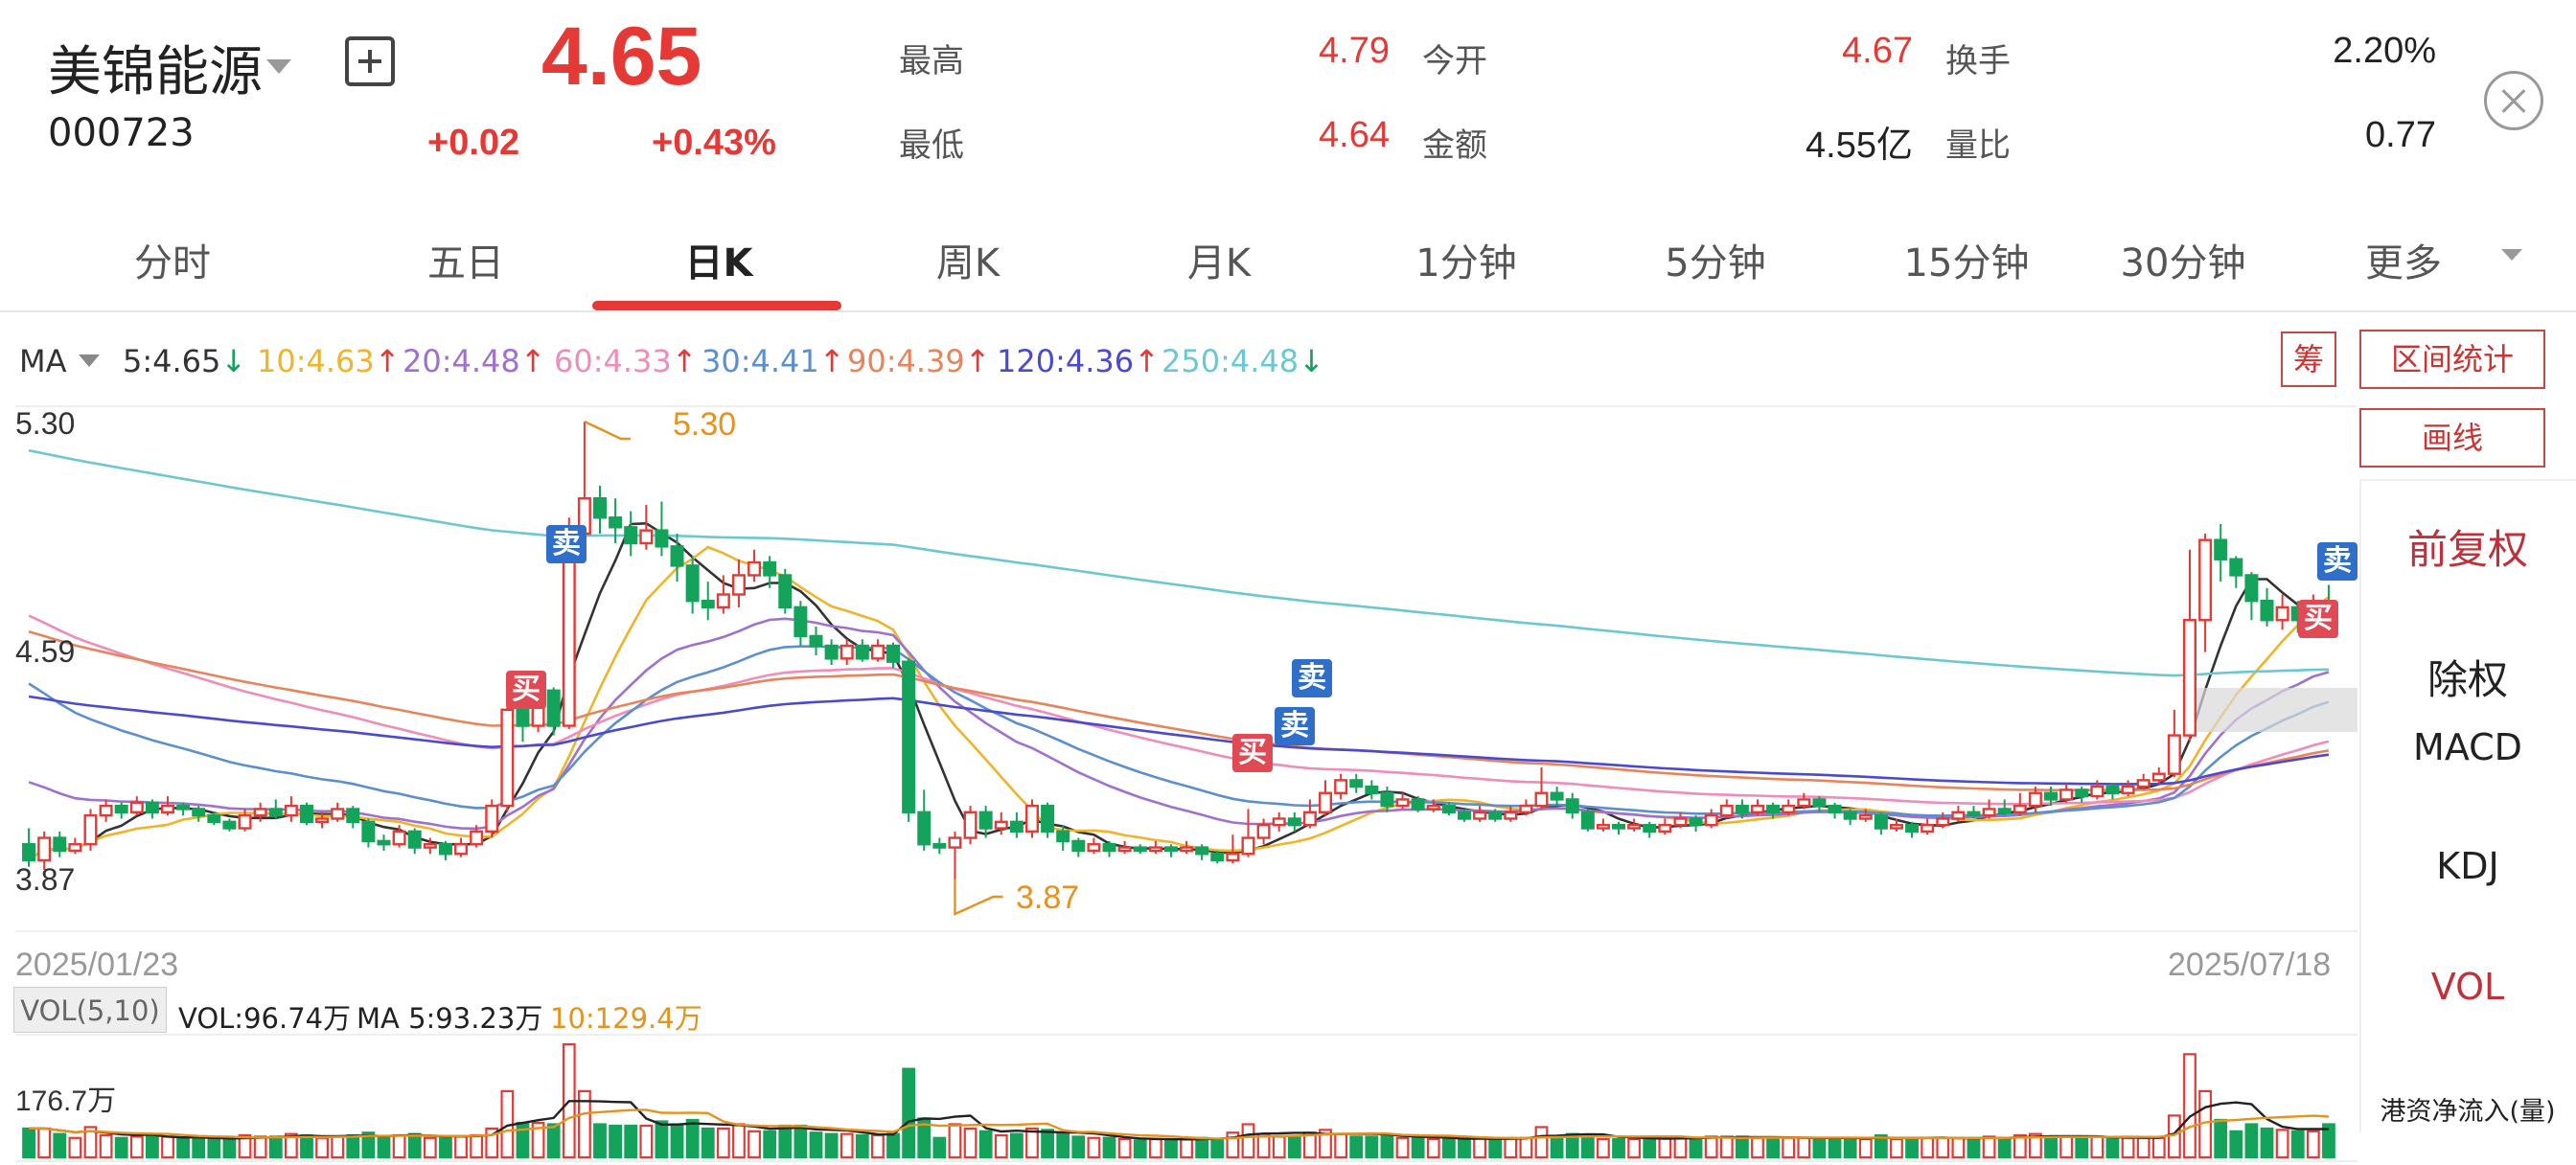 The height and width of the screenshot is (1165, 2576). I want to click on vol-ma5-value: MA 5:93.23万, so click(449, 1018).